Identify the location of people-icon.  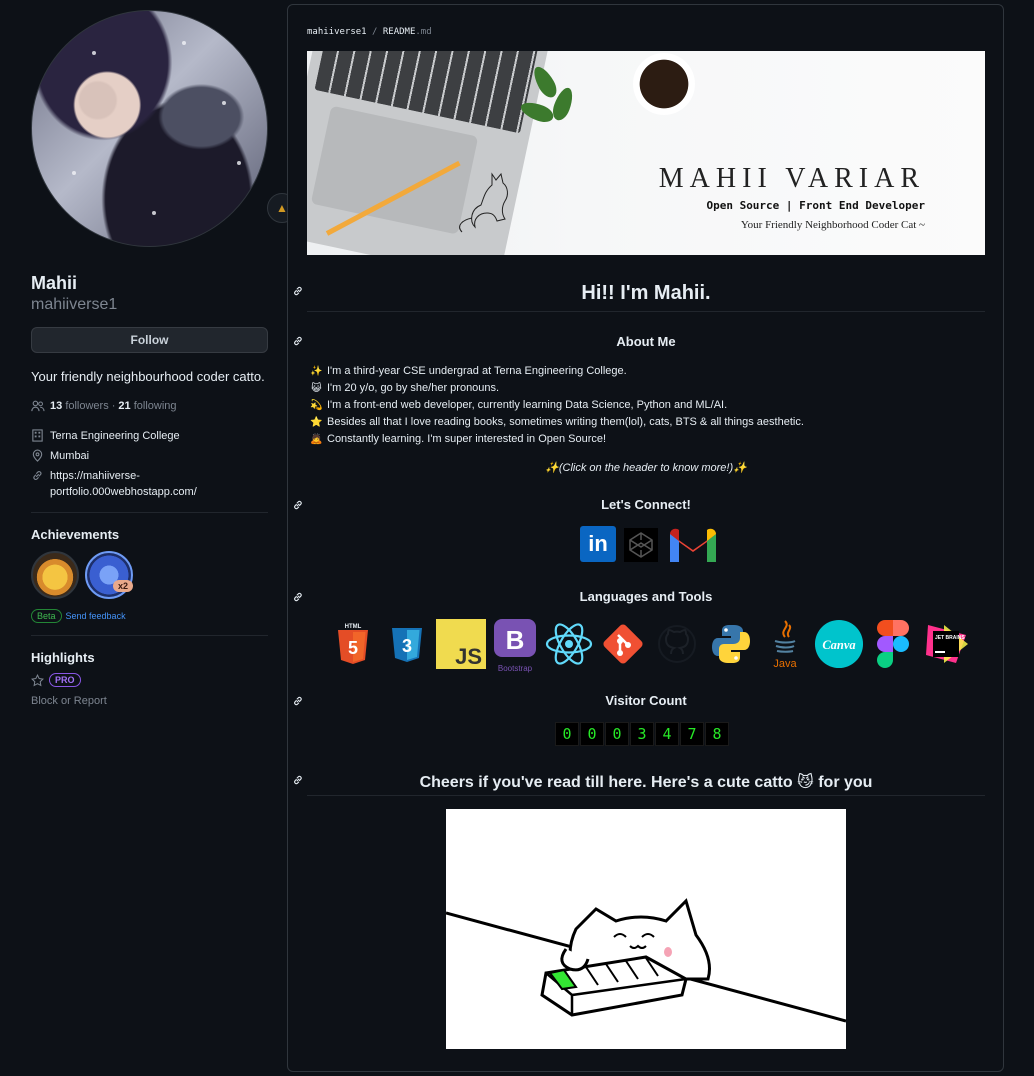
(38, 406).